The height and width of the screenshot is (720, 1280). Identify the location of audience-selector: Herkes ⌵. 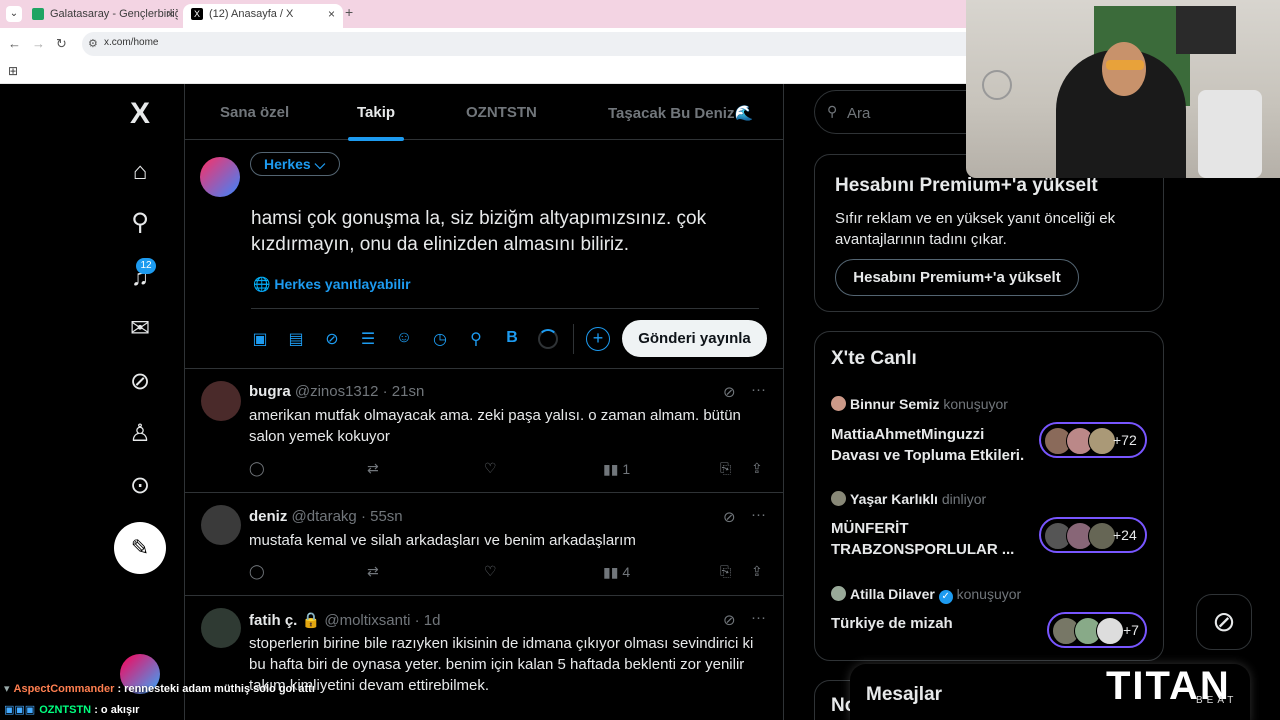
(295, 164).